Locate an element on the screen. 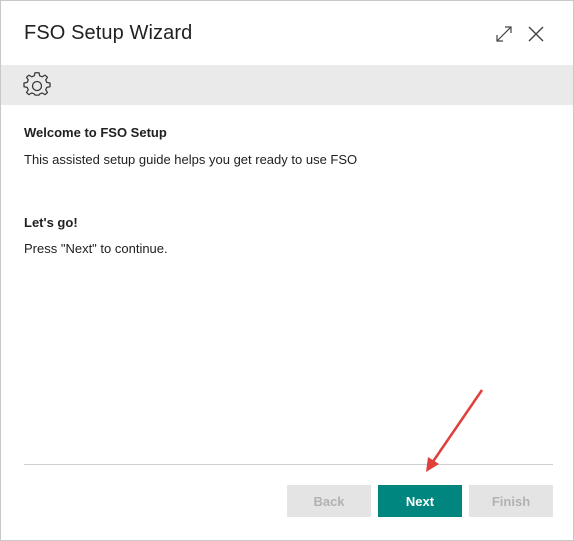 The width and height of the screenshot is (574, 541). letsgo-text: Press "Next" to continue. is located at coordinates (96, 248).